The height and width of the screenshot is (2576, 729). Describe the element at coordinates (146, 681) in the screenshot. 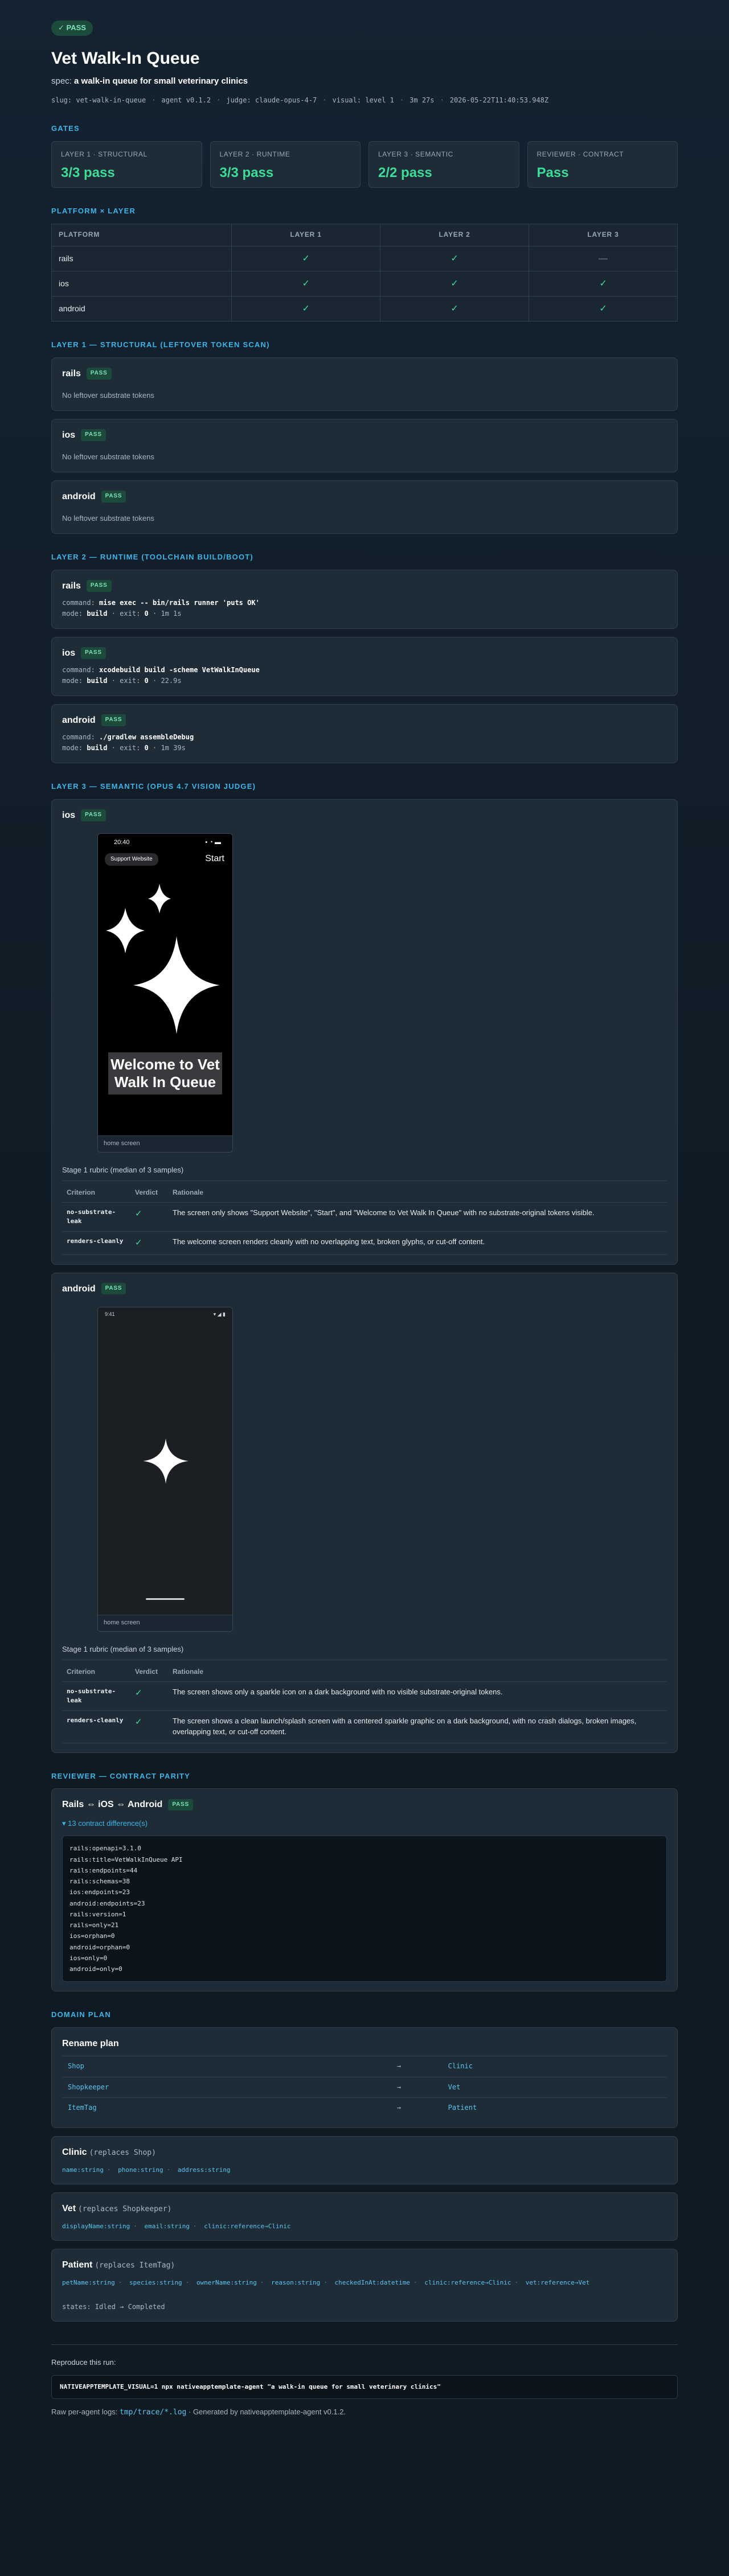

I see `exit-value: 0` at that location.